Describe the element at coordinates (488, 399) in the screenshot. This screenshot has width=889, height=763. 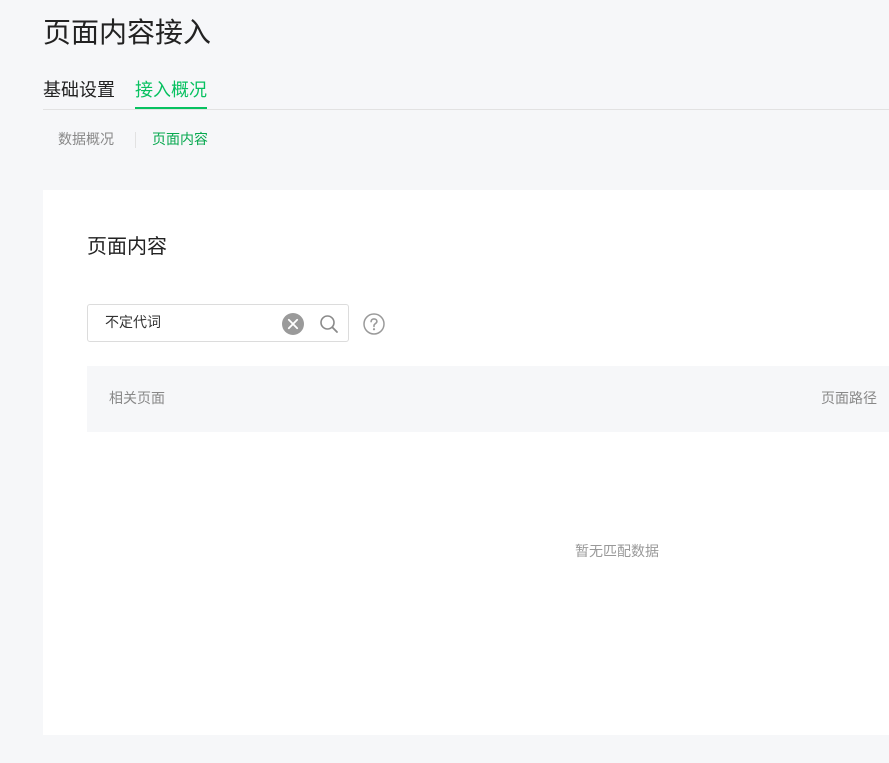
I see `table-header: 相关页面 页面路径` at that location.